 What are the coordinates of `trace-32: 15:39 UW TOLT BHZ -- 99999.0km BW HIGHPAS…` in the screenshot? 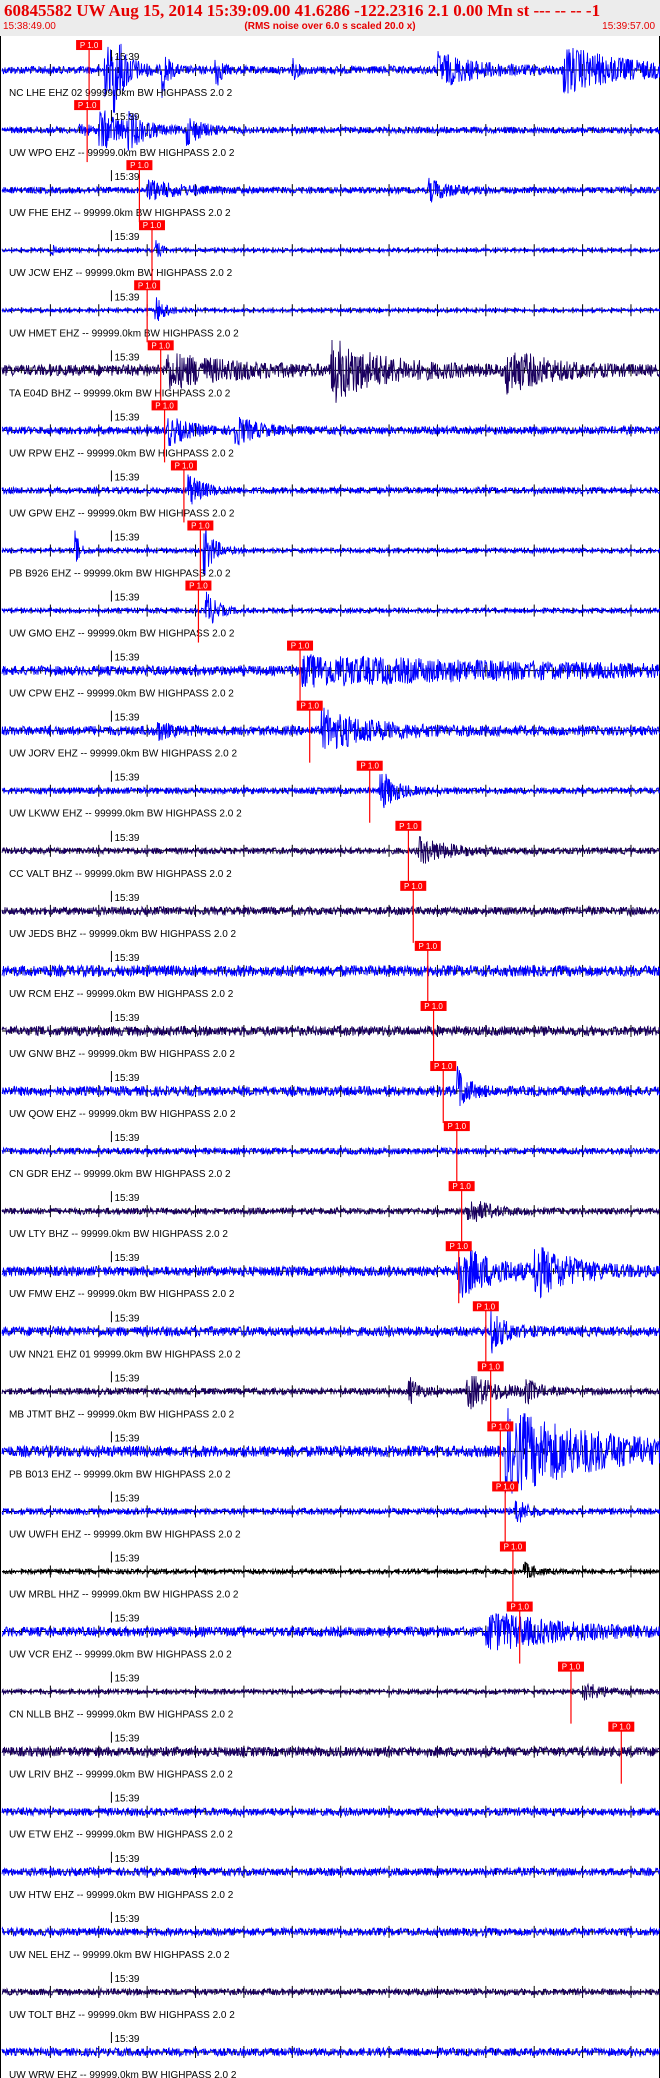 It's located at (330, 1996).